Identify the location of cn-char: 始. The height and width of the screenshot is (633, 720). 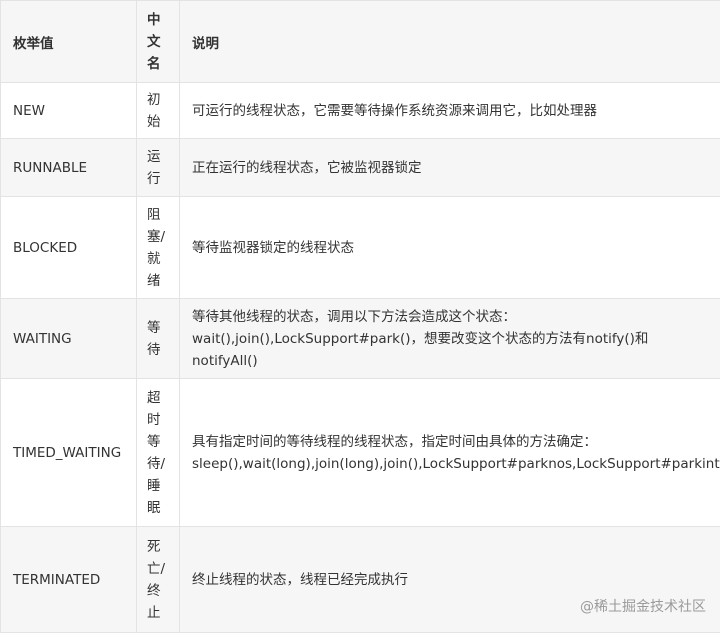
(158, 122).